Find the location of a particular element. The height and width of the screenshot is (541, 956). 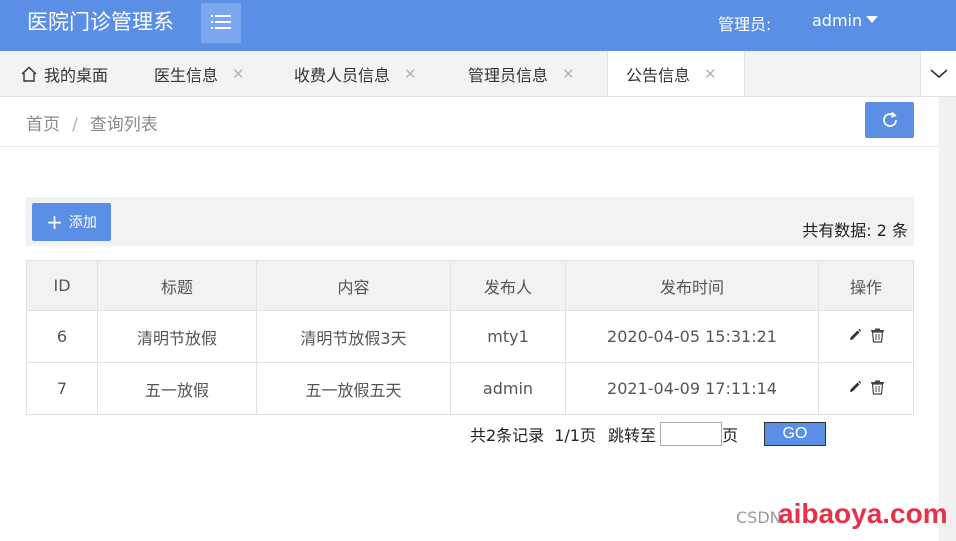

tab-doctor-info: 医生信息 ✕ is located at coordinates (199, 73).